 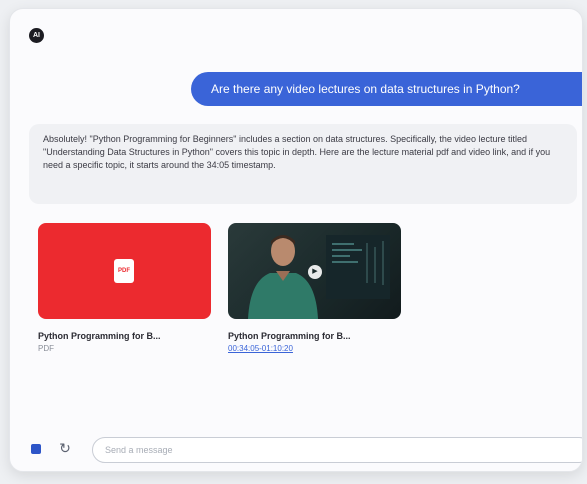 I want to click on app-logo: AI, so click(x=36, y=35).